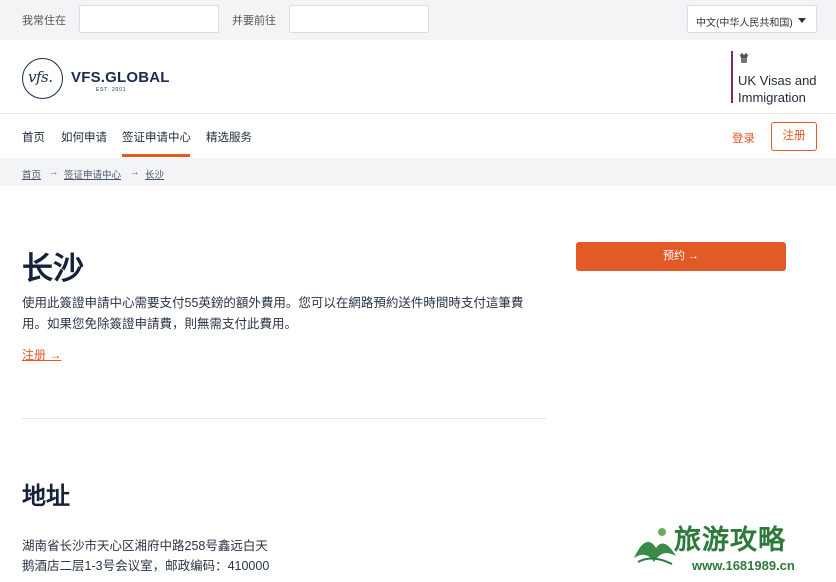  I want to click on uk-logo-line2: Immigration, so click(772, 97).